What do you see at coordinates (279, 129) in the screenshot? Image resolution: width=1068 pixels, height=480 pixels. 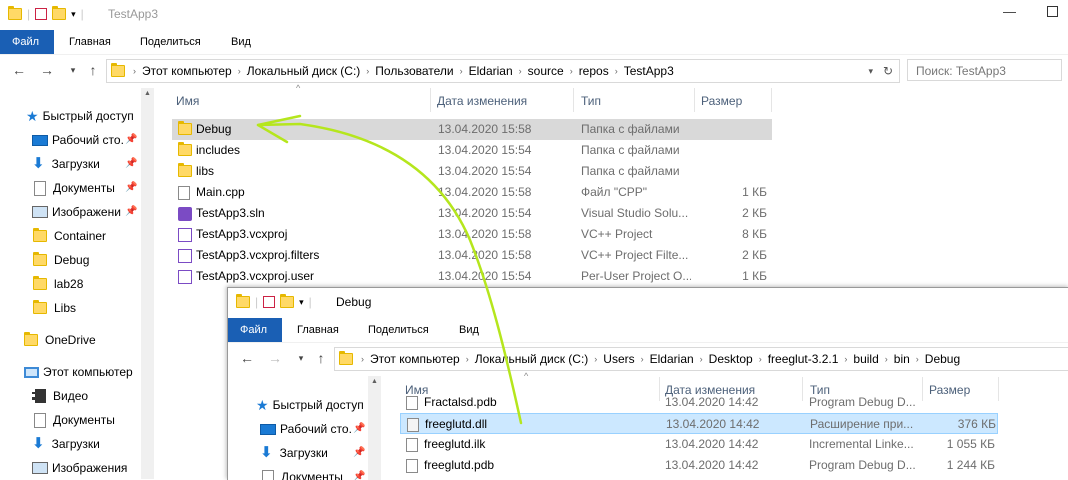 I see `arrow-head` at bounding box center [279, 129].